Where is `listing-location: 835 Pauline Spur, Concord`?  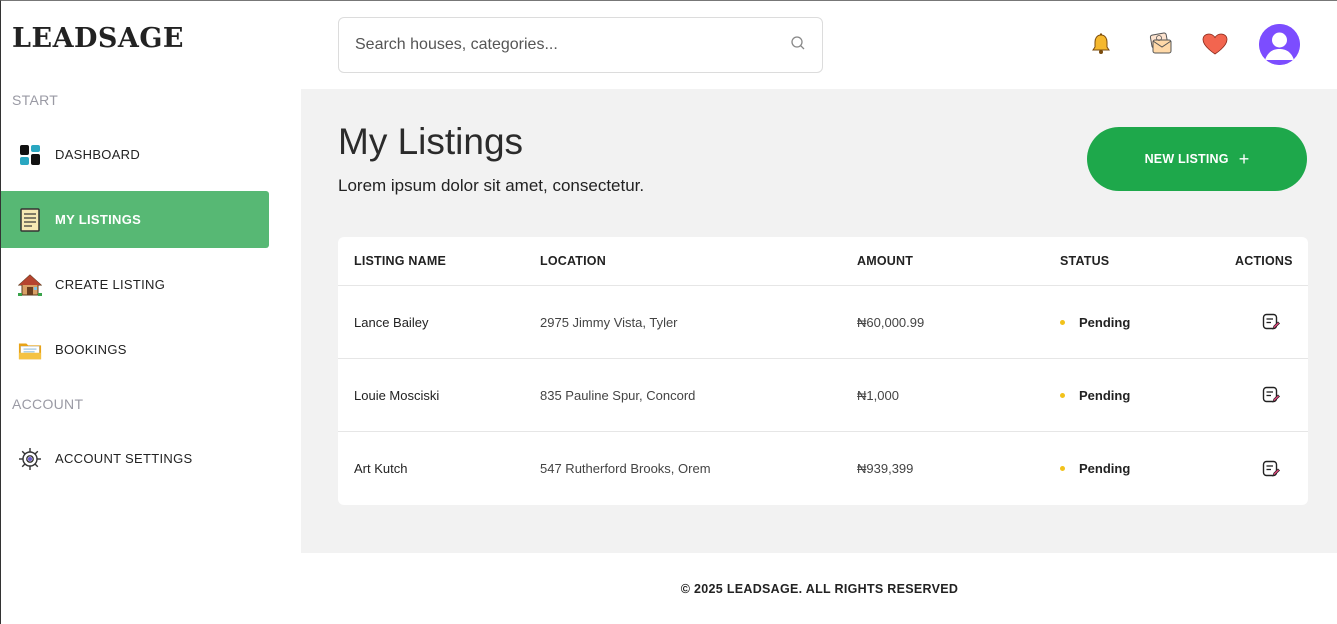
listing-location: 835 Pauline Spur, Concord is located at coordinates (618, 395).